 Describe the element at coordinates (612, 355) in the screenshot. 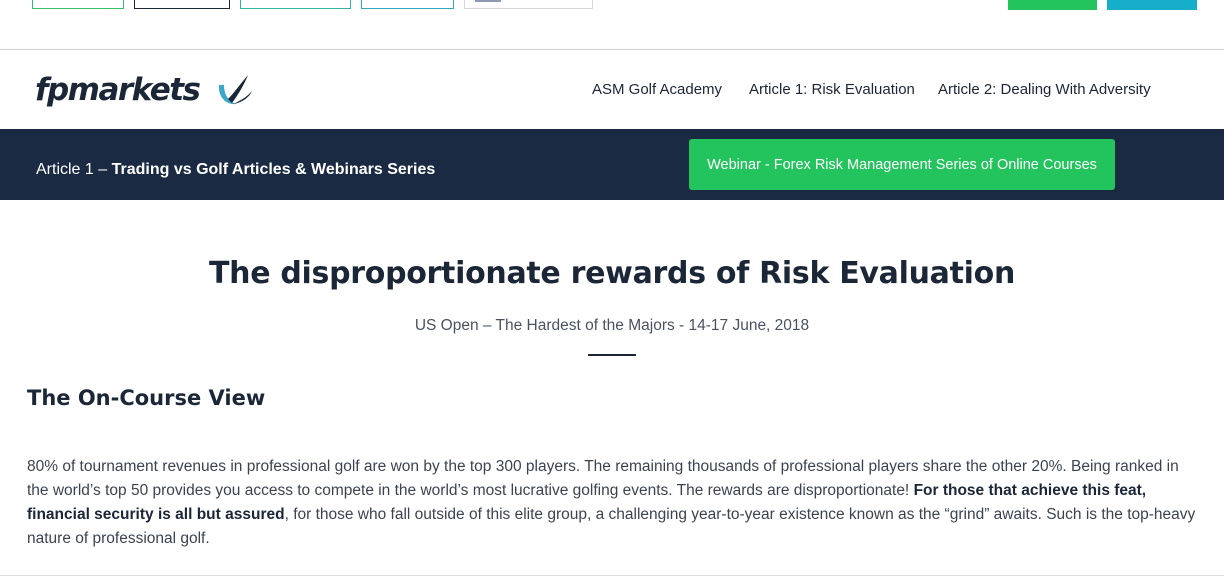

I see `title-divider` at that location.